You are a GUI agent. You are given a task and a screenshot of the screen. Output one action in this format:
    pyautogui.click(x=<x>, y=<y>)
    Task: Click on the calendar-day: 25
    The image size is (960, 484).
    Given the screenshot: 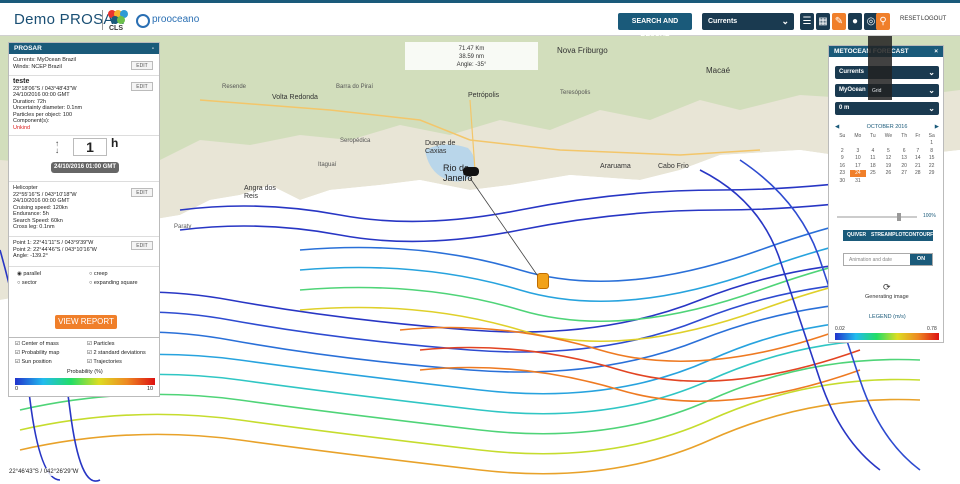 What is the action you would take?
    pyautogui.click(x=872, y=174)
    